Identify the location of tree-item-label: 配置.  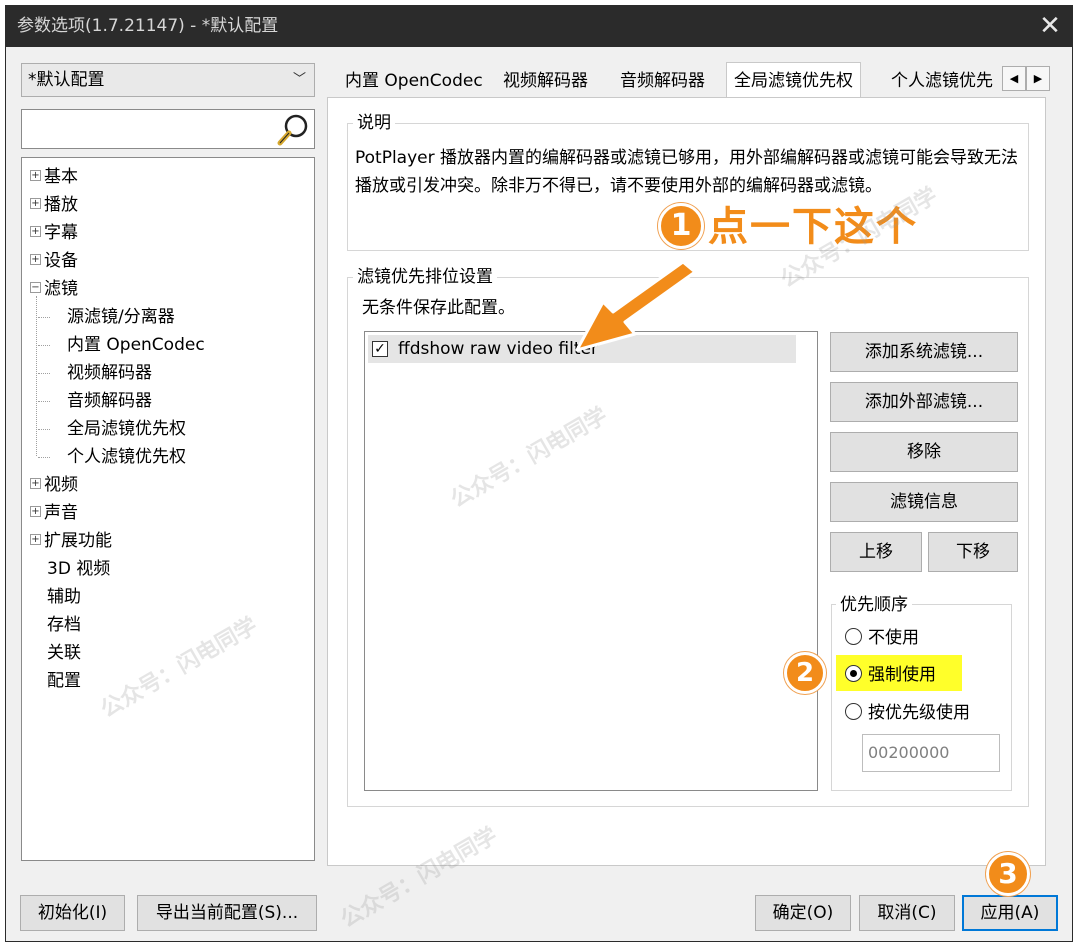
(64, 681).